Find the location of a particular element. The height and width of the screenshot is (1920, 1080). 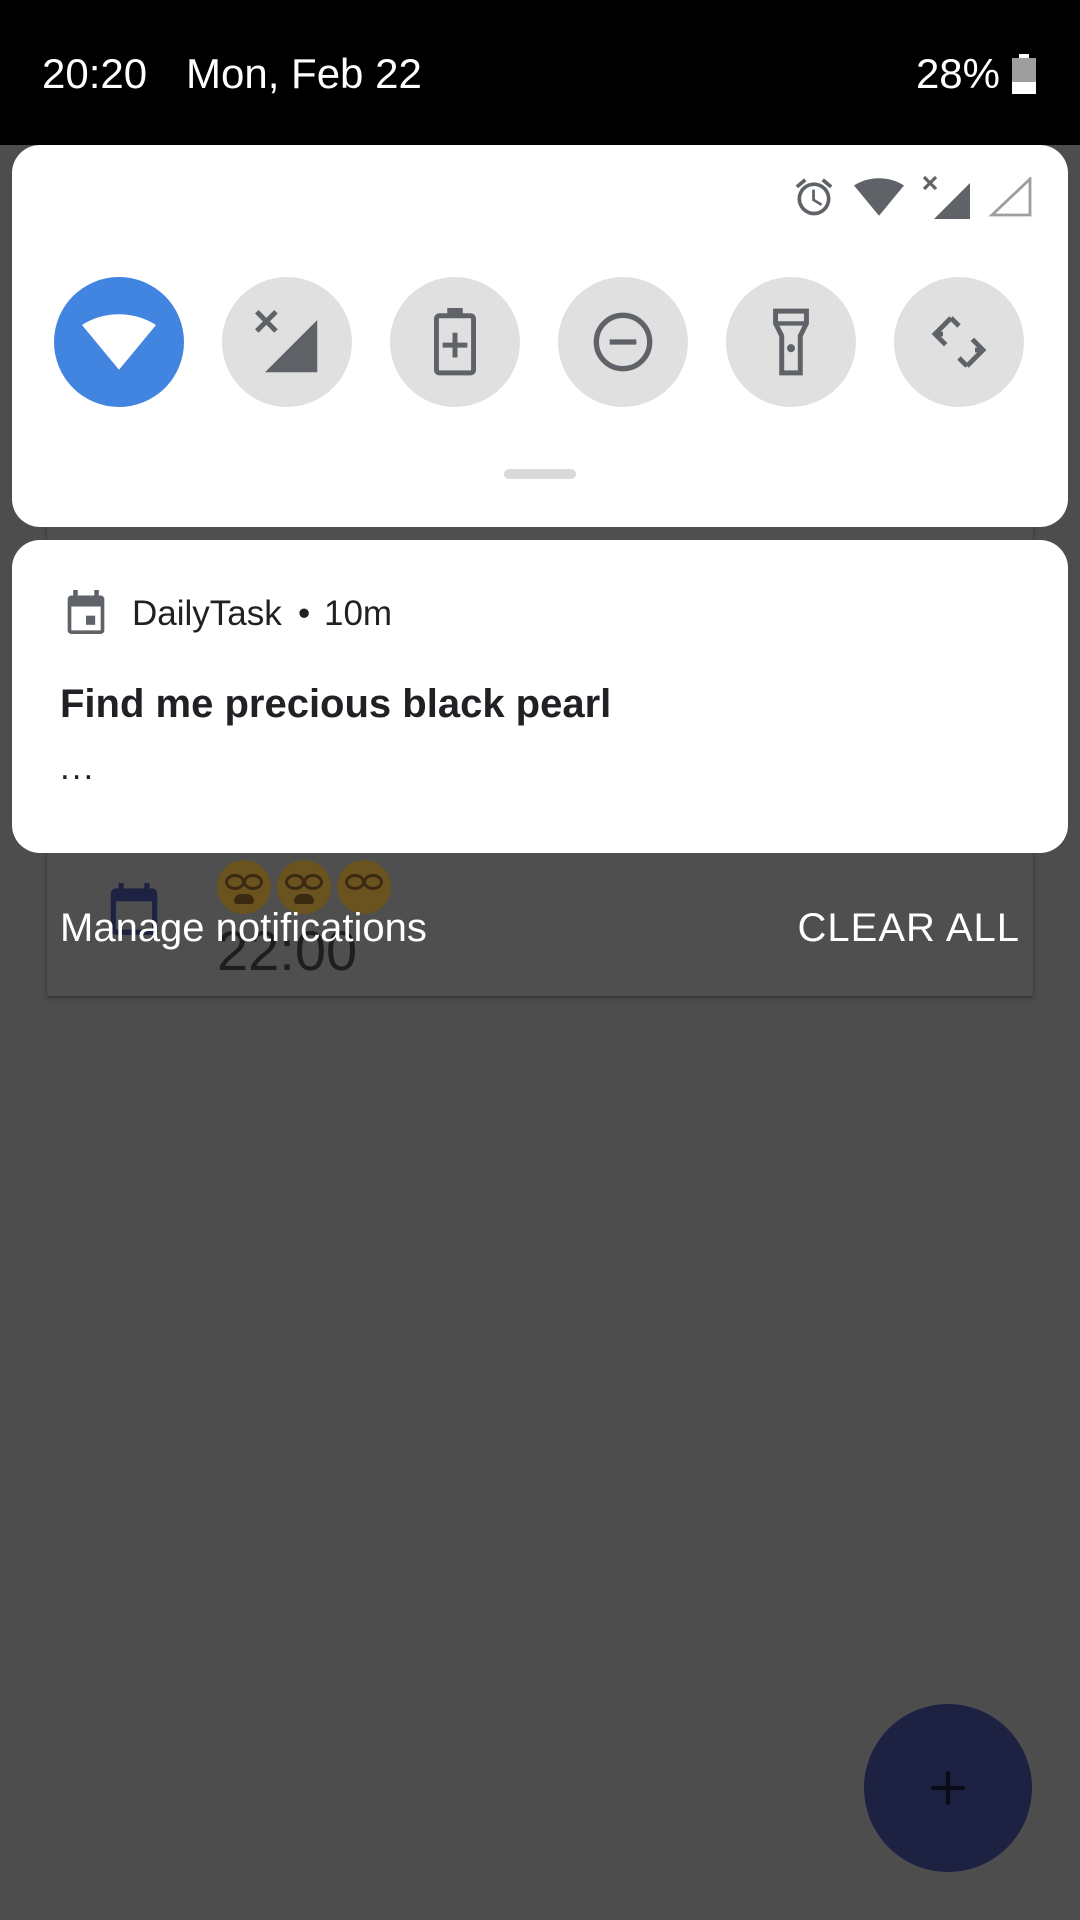

flashlight-icon is located at coordinates (791, 342).